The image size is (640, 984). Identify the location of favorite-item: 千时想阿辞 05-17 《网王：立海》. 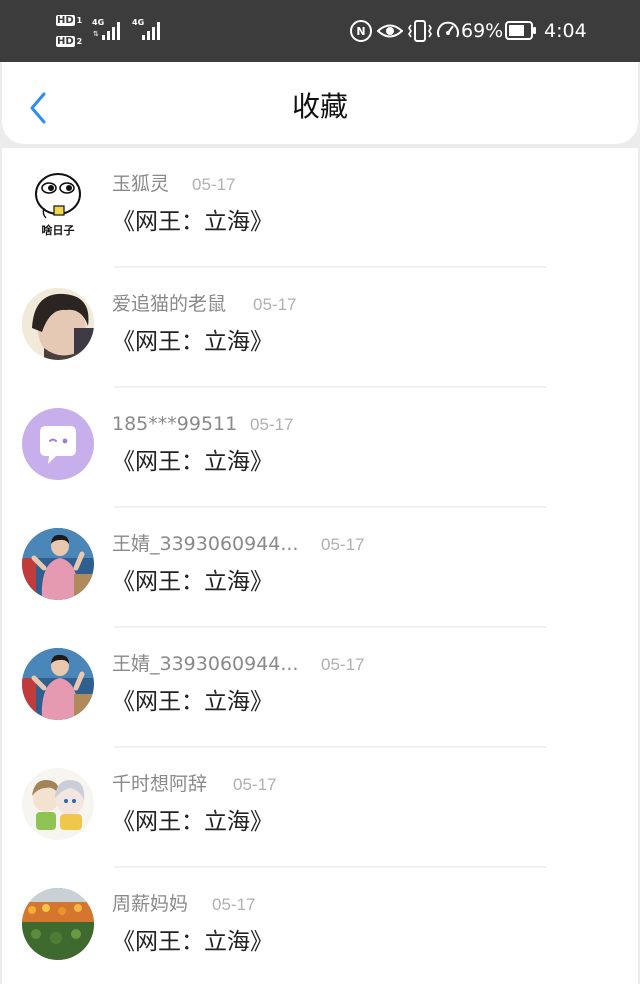
(320, 808).